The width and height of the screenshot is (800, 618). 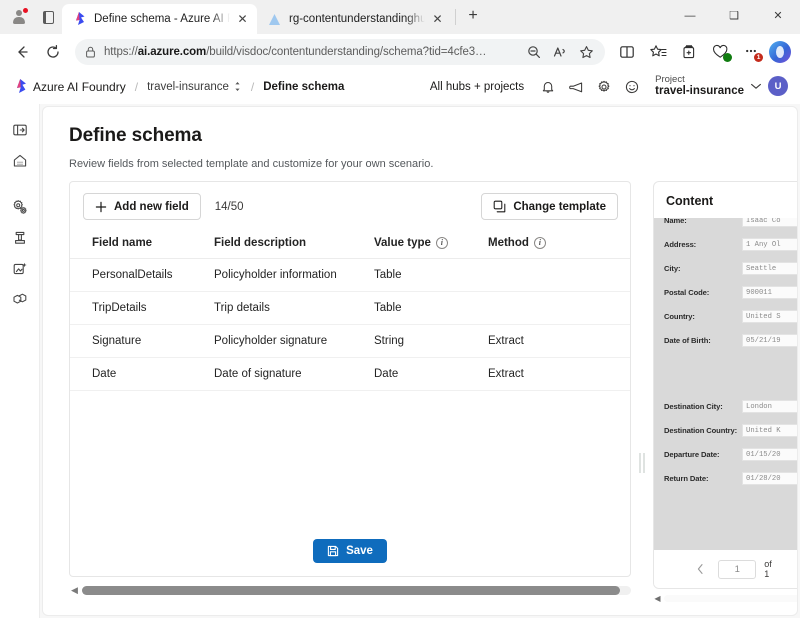 What do you see at coordinates (780, 52) in the screenshot?
I see `copilot-icon` at bounding box center [780, 52].